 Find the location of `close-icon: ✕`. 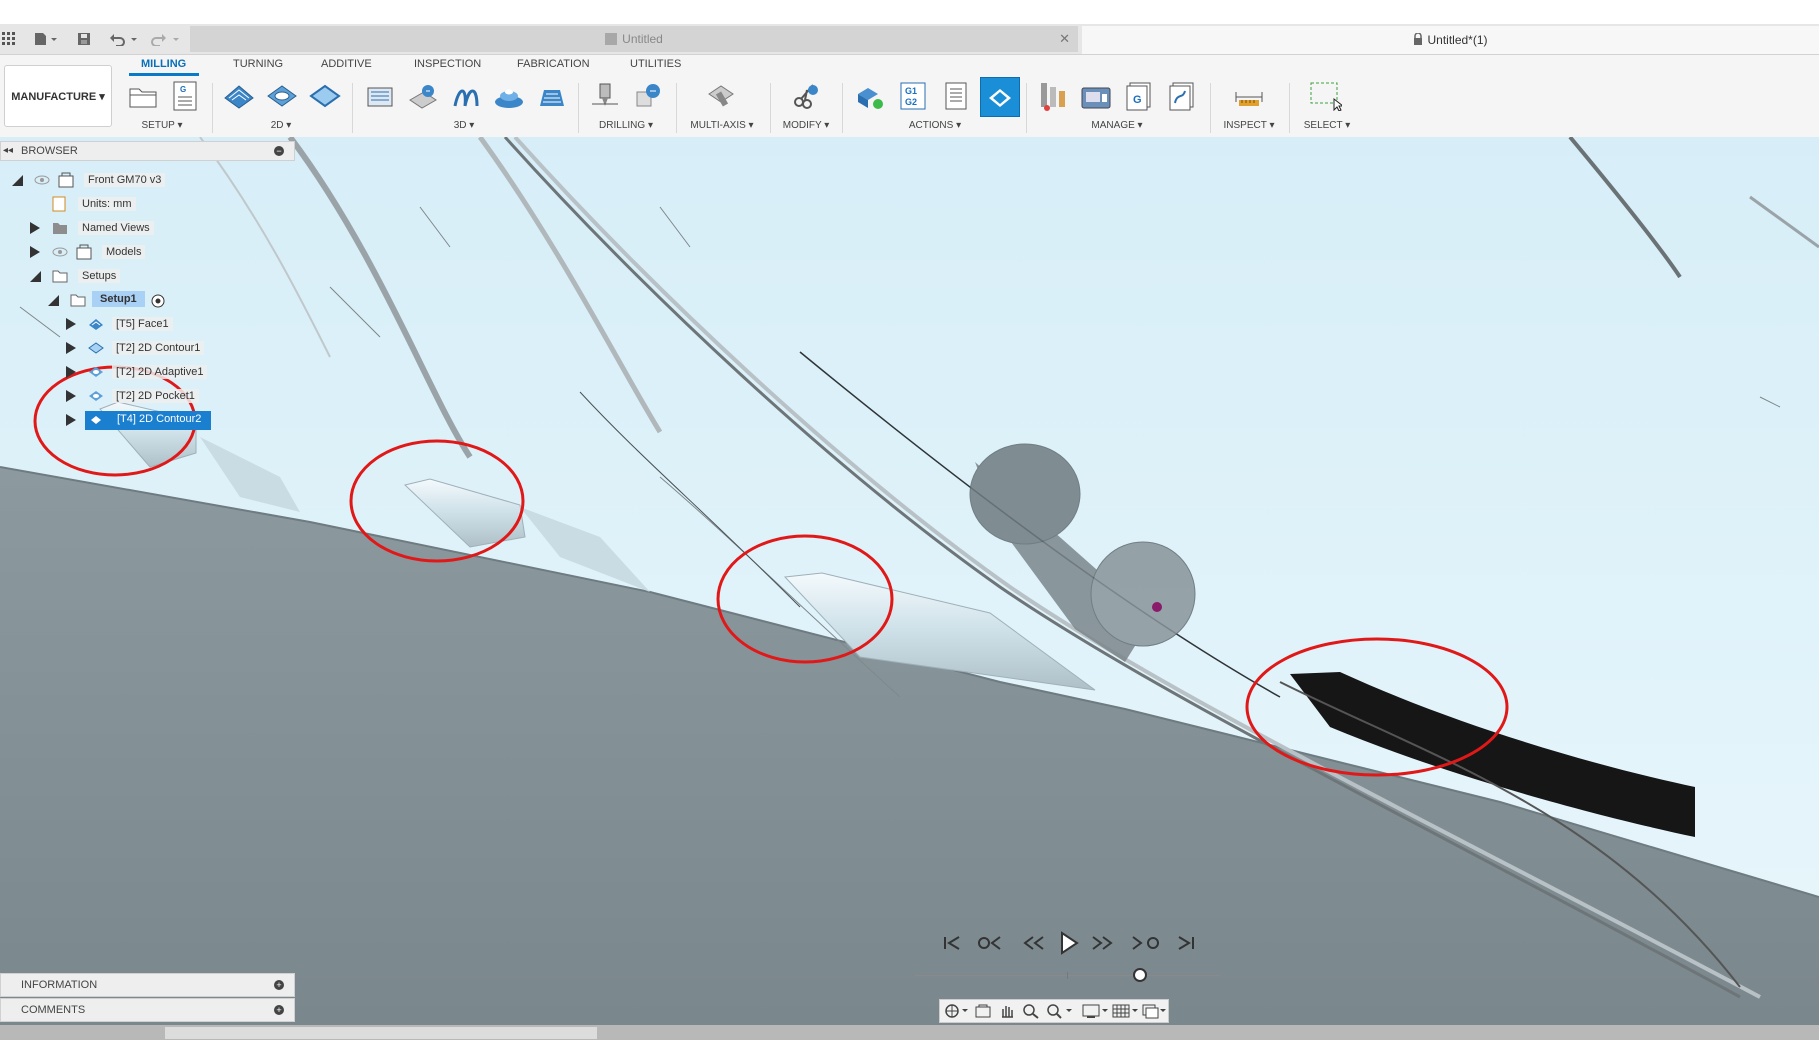

close-icon: ✕ is located at coordinates (1064, 39).